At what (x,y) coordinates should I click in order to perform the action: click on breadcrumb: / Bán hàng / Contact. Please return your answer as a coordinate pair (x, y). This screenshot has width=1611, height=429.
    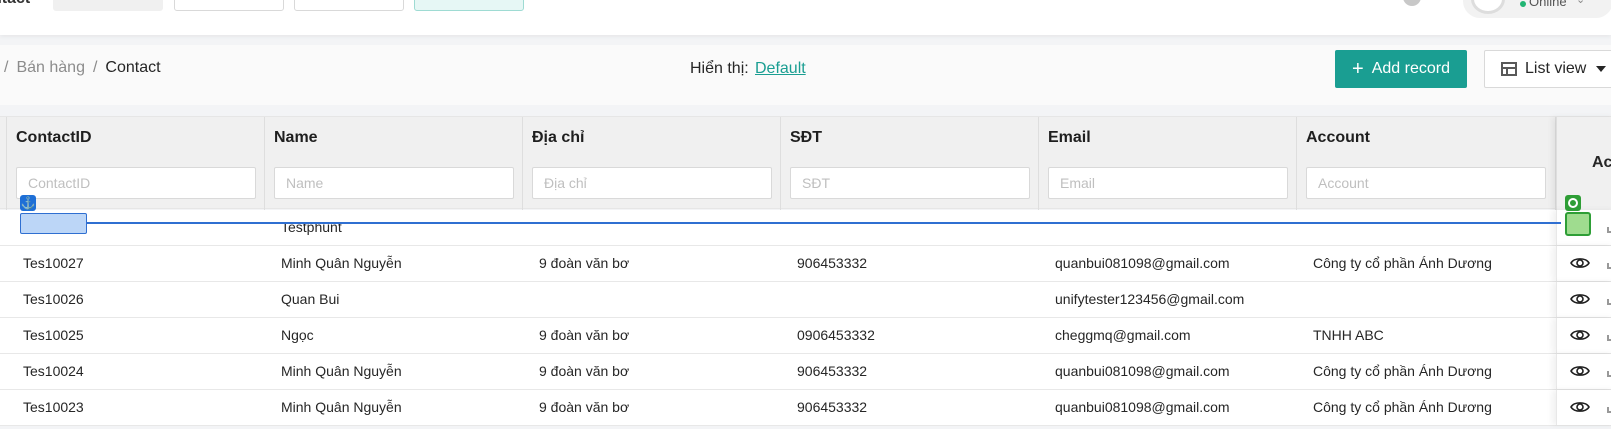
    Looking at the image, I should click on (82, 68).